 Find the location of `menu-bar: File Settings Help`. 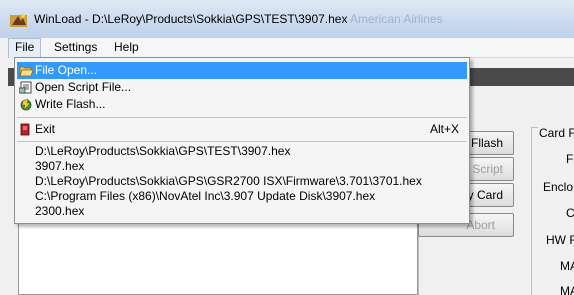

menu-bar: File Settings Help is located at coordinates (291, 48).